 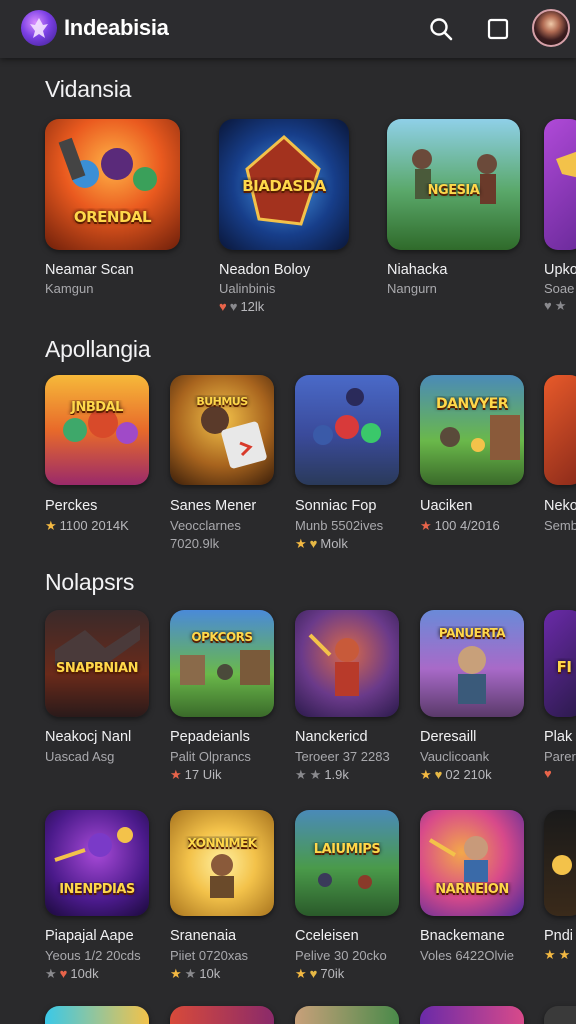 I want to click on tile-caption: LAIUMIPS, so click(x=347, y=849).